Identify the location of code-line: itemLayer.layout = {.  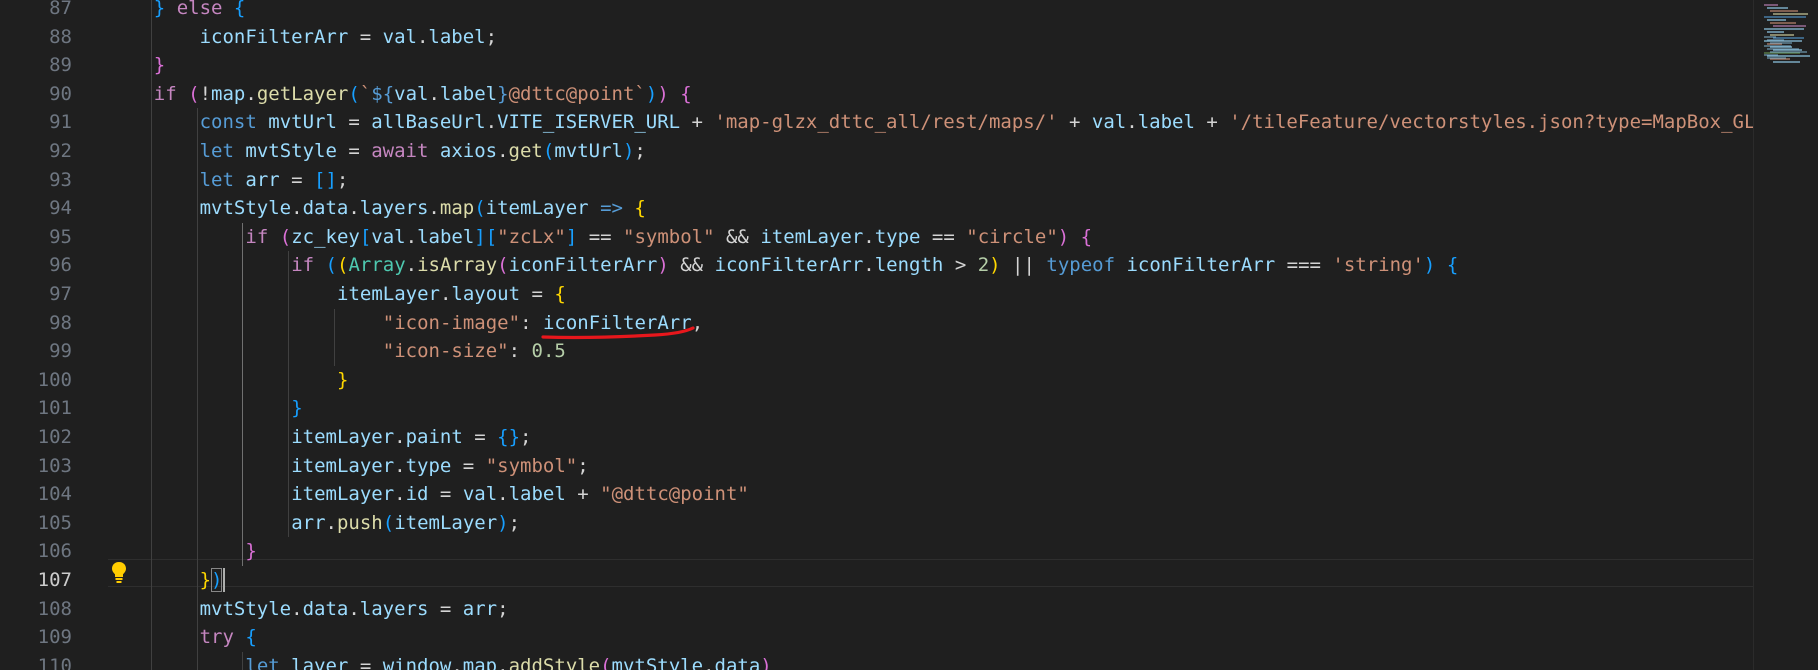
(451, 294).